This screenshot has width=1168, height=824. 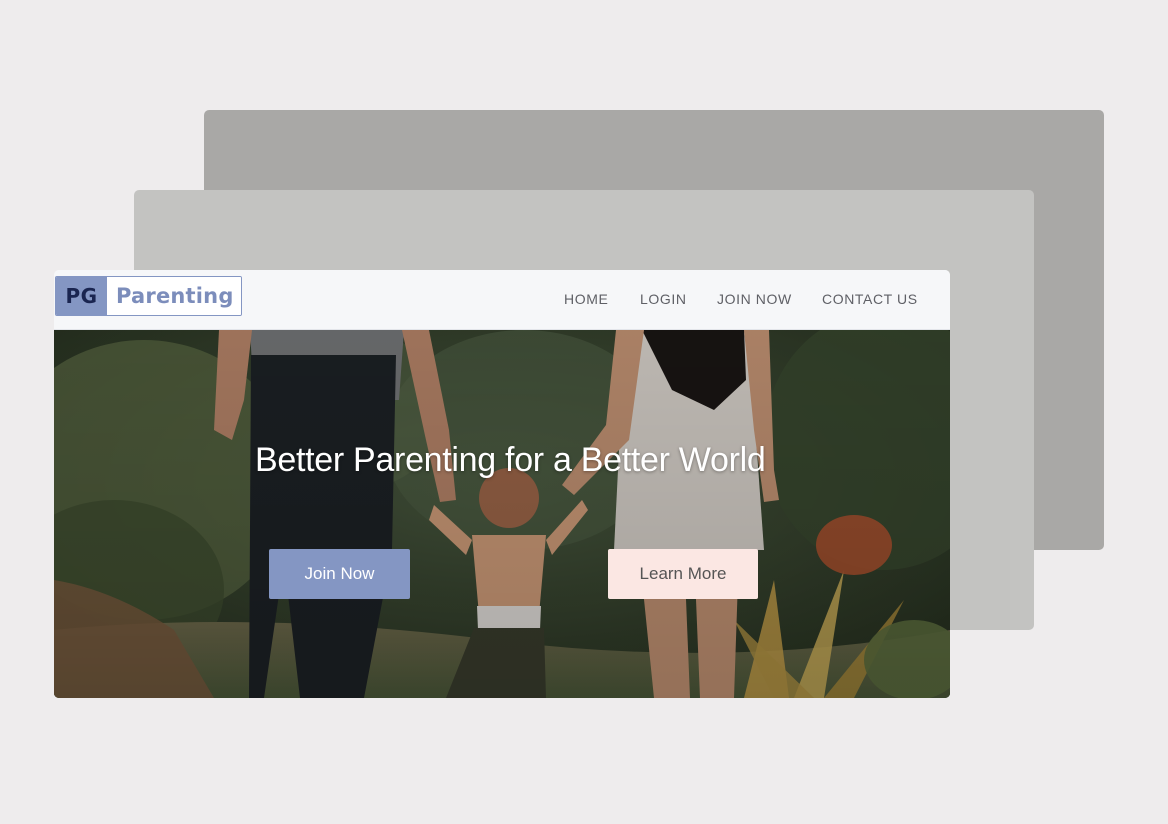 What do you see at coordinates (586, 299) in the screenshot?
I see `nav-home-link: HOME` at bounding box center [586, 299].